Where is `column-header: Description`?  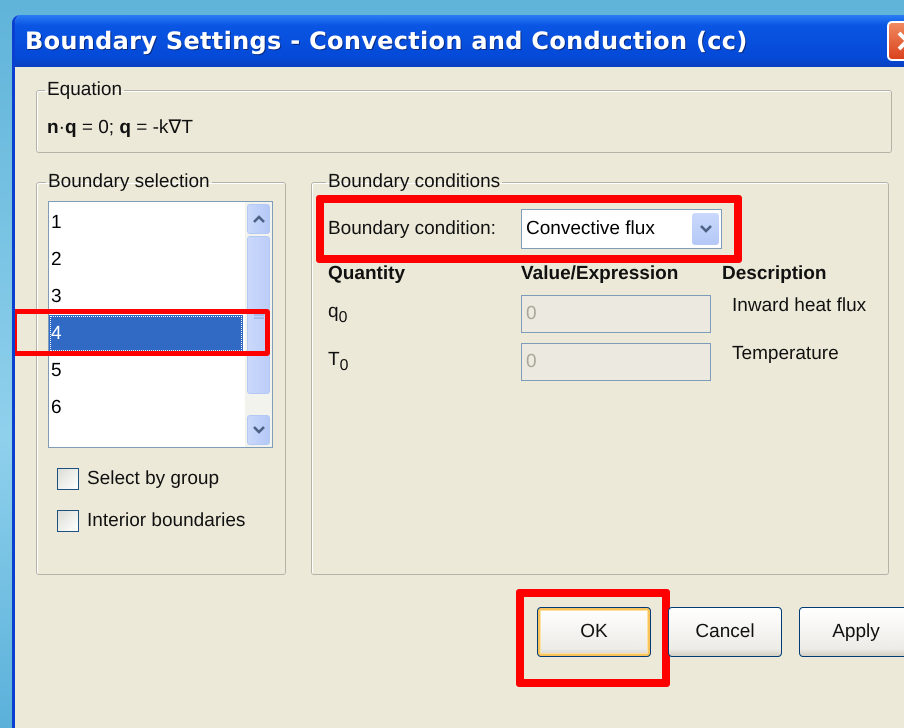
column-header: Description is located at coordinates (775, 274).